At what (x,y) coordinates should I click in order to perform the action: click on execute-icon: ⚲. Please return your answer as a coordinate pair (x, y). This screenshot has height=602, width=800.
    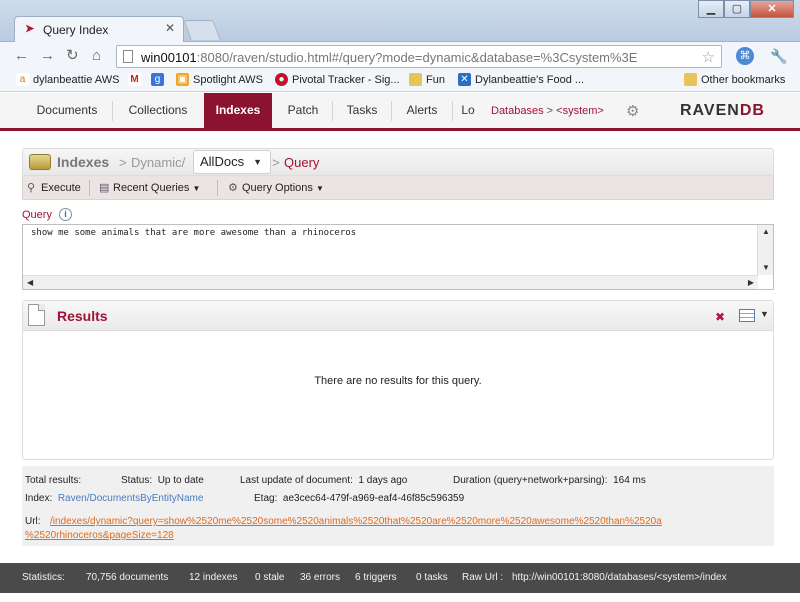
    Looking at the image, I should click on (31, 188).